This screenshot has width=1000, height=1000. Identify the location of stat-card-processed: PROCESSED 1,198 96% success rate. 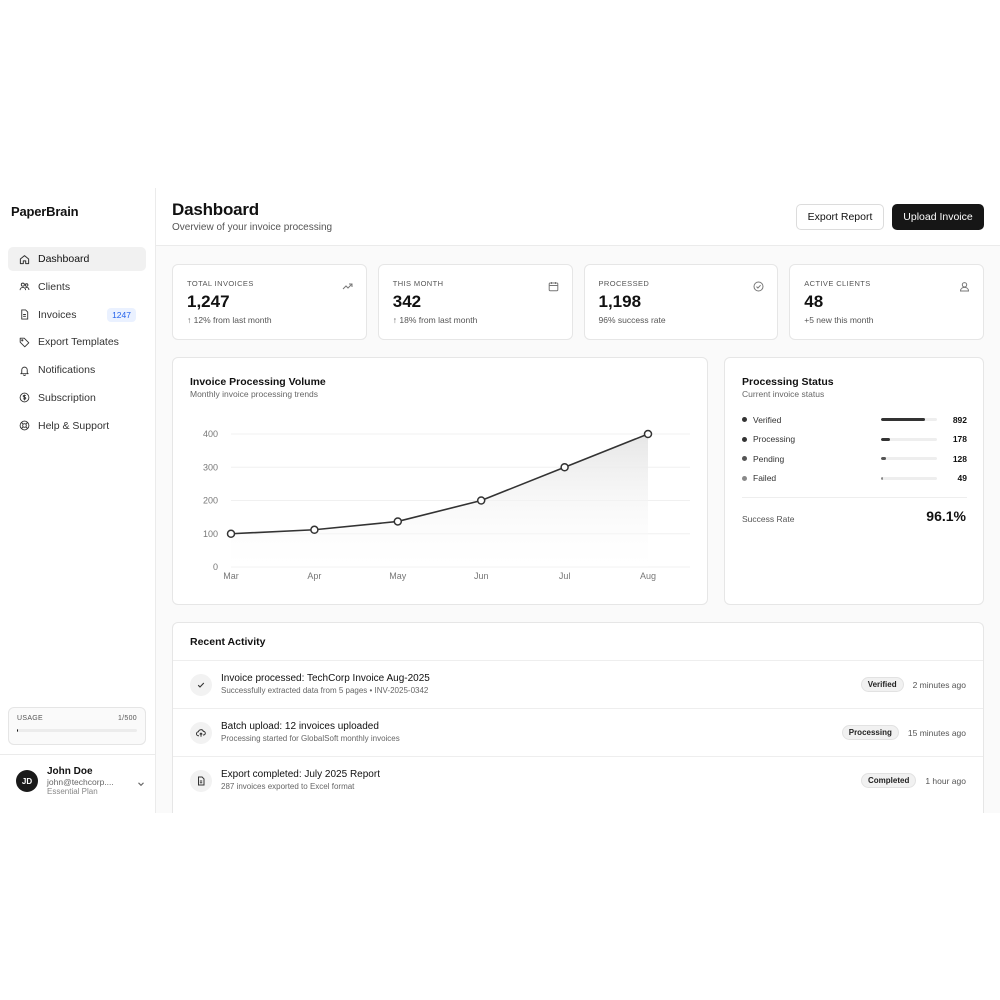
(681, 302).